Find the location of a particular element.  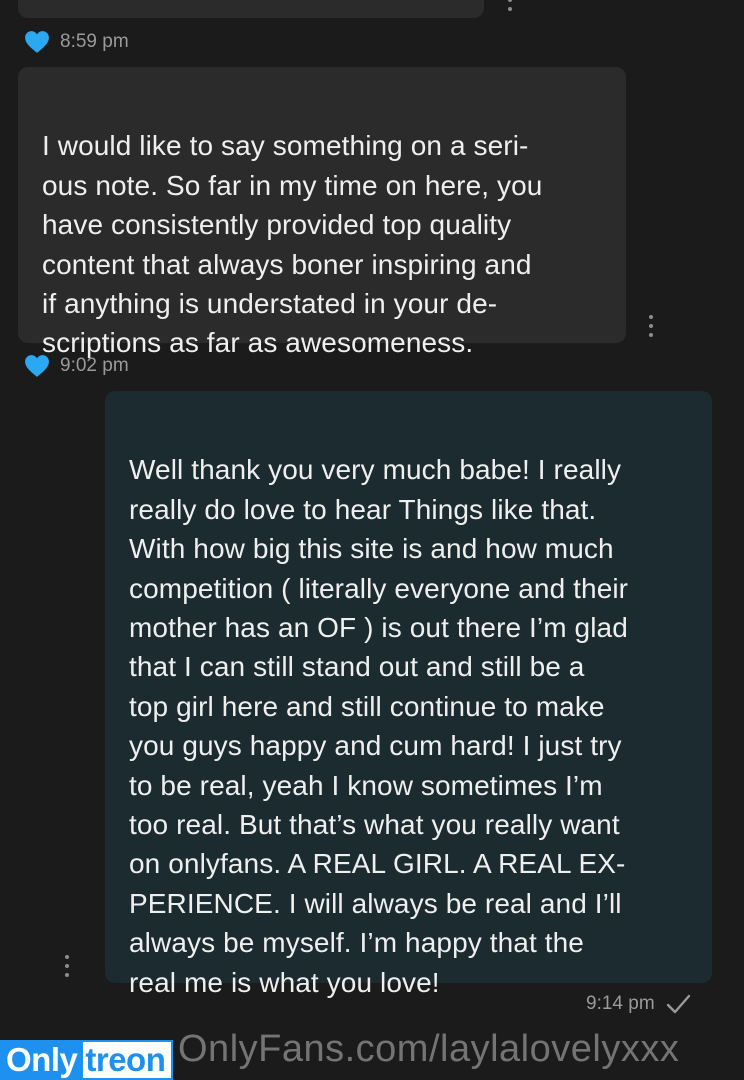

message-meta: 9:14 pm is located at coordinates (638, 1004).